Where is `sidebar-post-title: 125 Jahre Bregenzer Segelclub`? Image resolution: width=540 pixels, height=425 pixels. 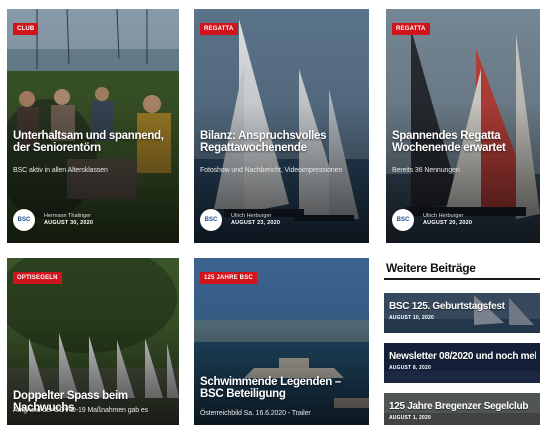 sidebar-post-title: 125 Jahre Bregenzer Segelclub is located at coordinates (462, 406).